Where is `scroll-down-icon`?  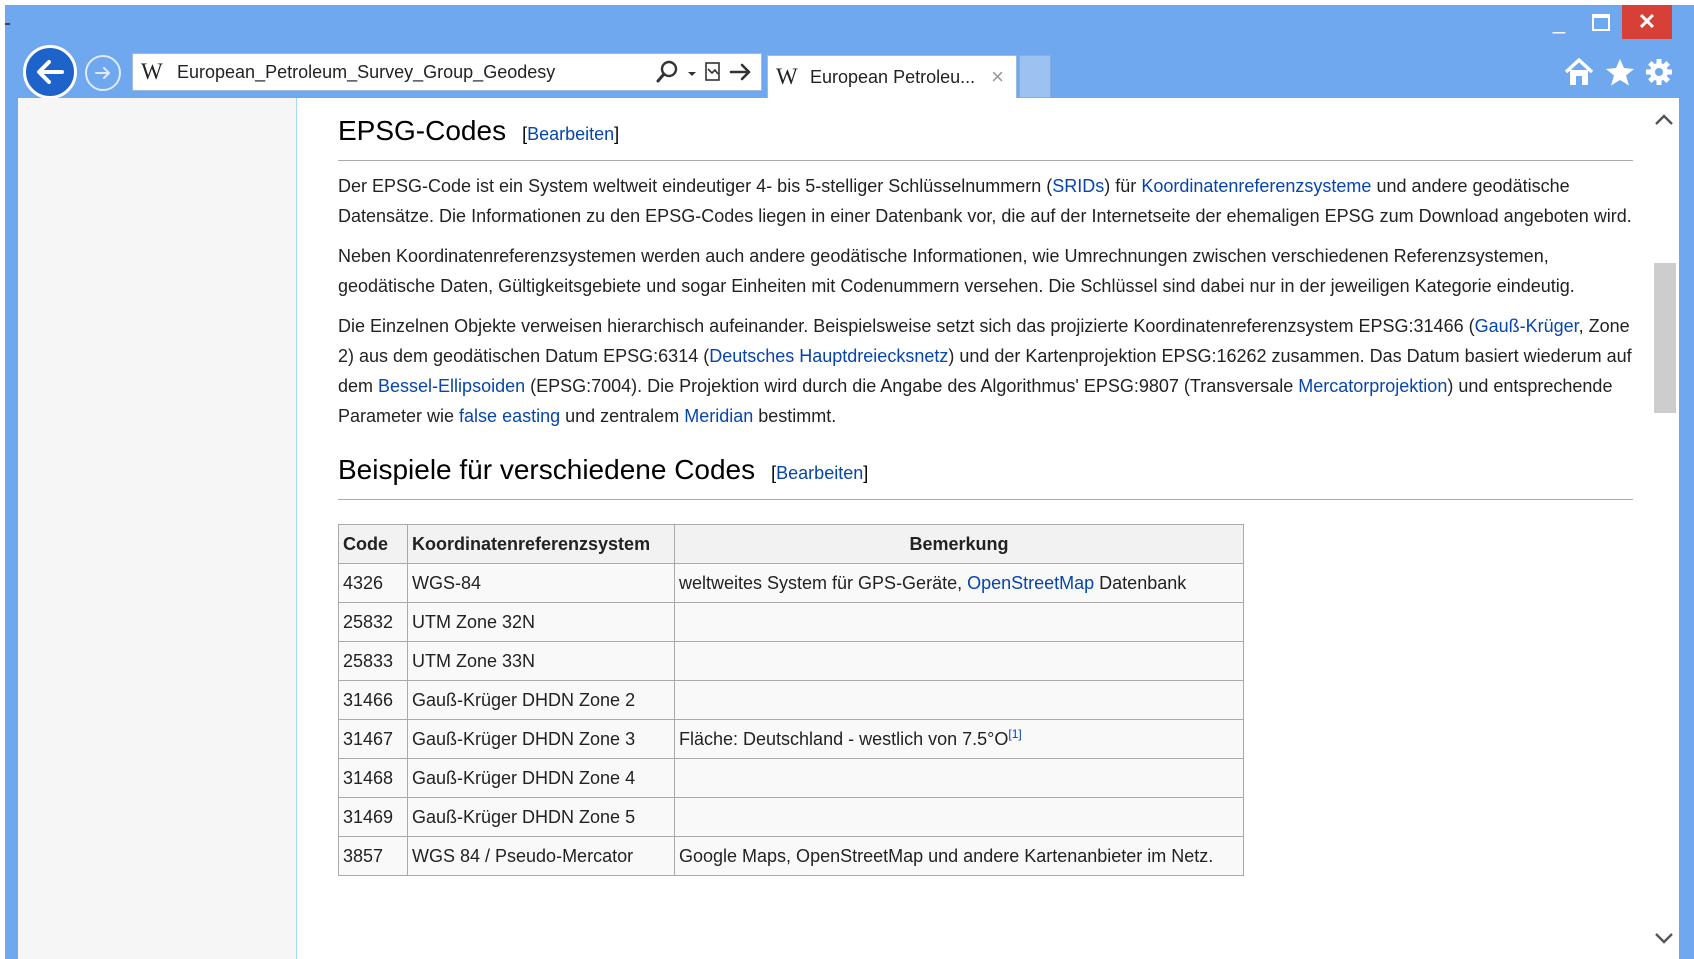
scroll-down-icon is located at coordinates (1664, 939).